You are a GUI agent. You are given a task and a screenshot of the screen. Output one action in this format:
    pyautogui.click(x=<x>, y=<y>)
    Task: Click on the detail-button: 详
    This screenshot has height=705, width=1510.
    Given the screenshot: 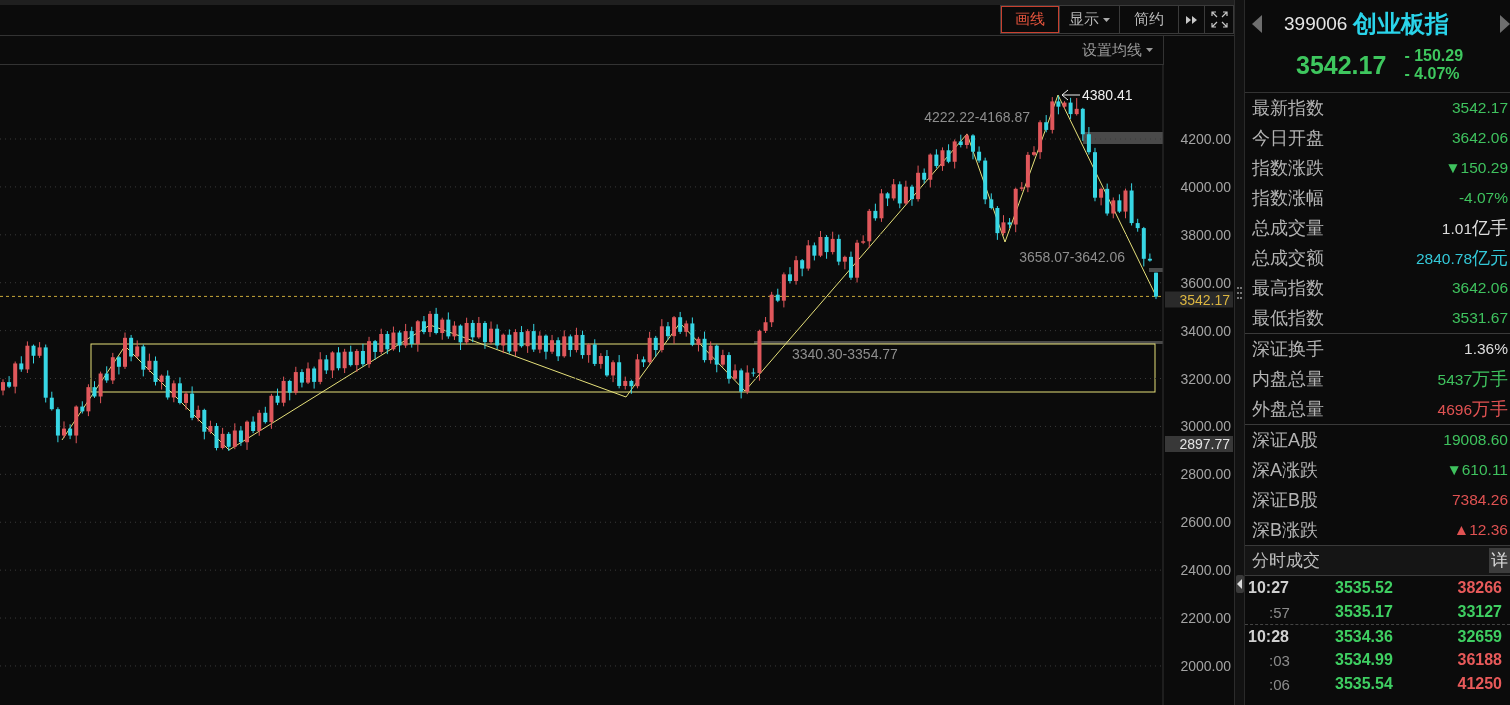 What is the action you would take?
    pyautogui.click(x=1499, y=560)
    